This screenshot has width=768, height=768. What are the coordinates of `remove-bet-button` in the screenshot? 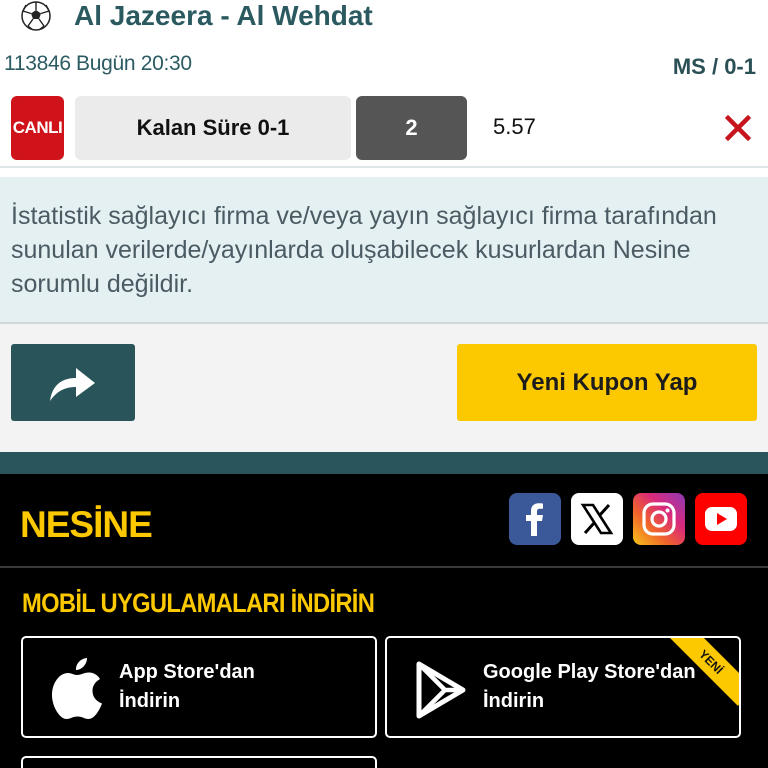 It's located at (738, 128).